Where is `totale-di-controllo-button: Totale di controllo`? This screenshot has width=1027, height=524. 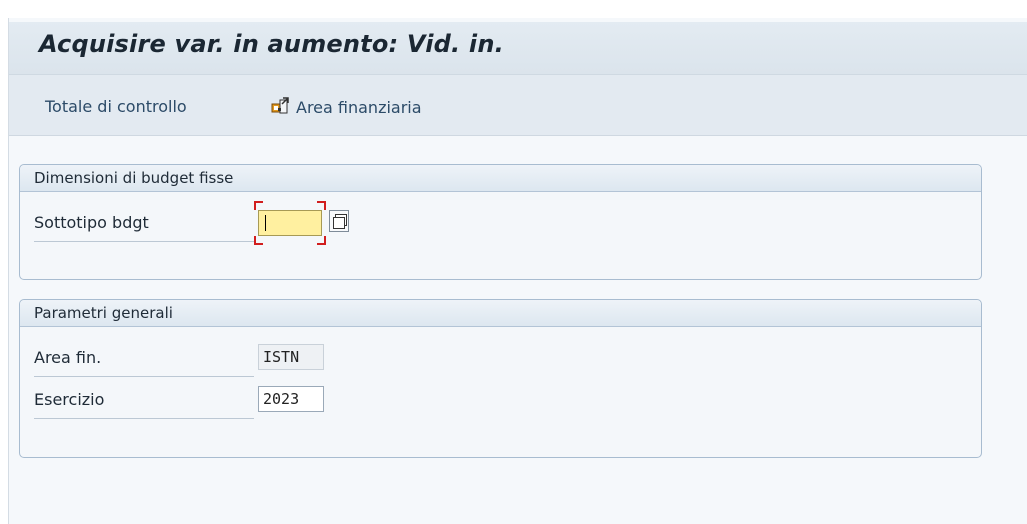
totale-di-controllo-button: Totale di controllo is located at coordinates (116, 106).